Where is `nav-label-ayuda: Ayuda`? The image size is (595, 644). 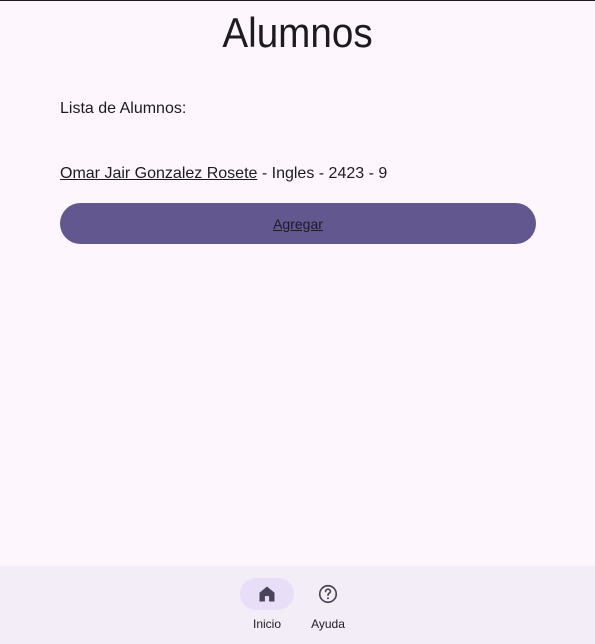 nav-label-ayuda: Ayuda is located at coordinates (328, 624).